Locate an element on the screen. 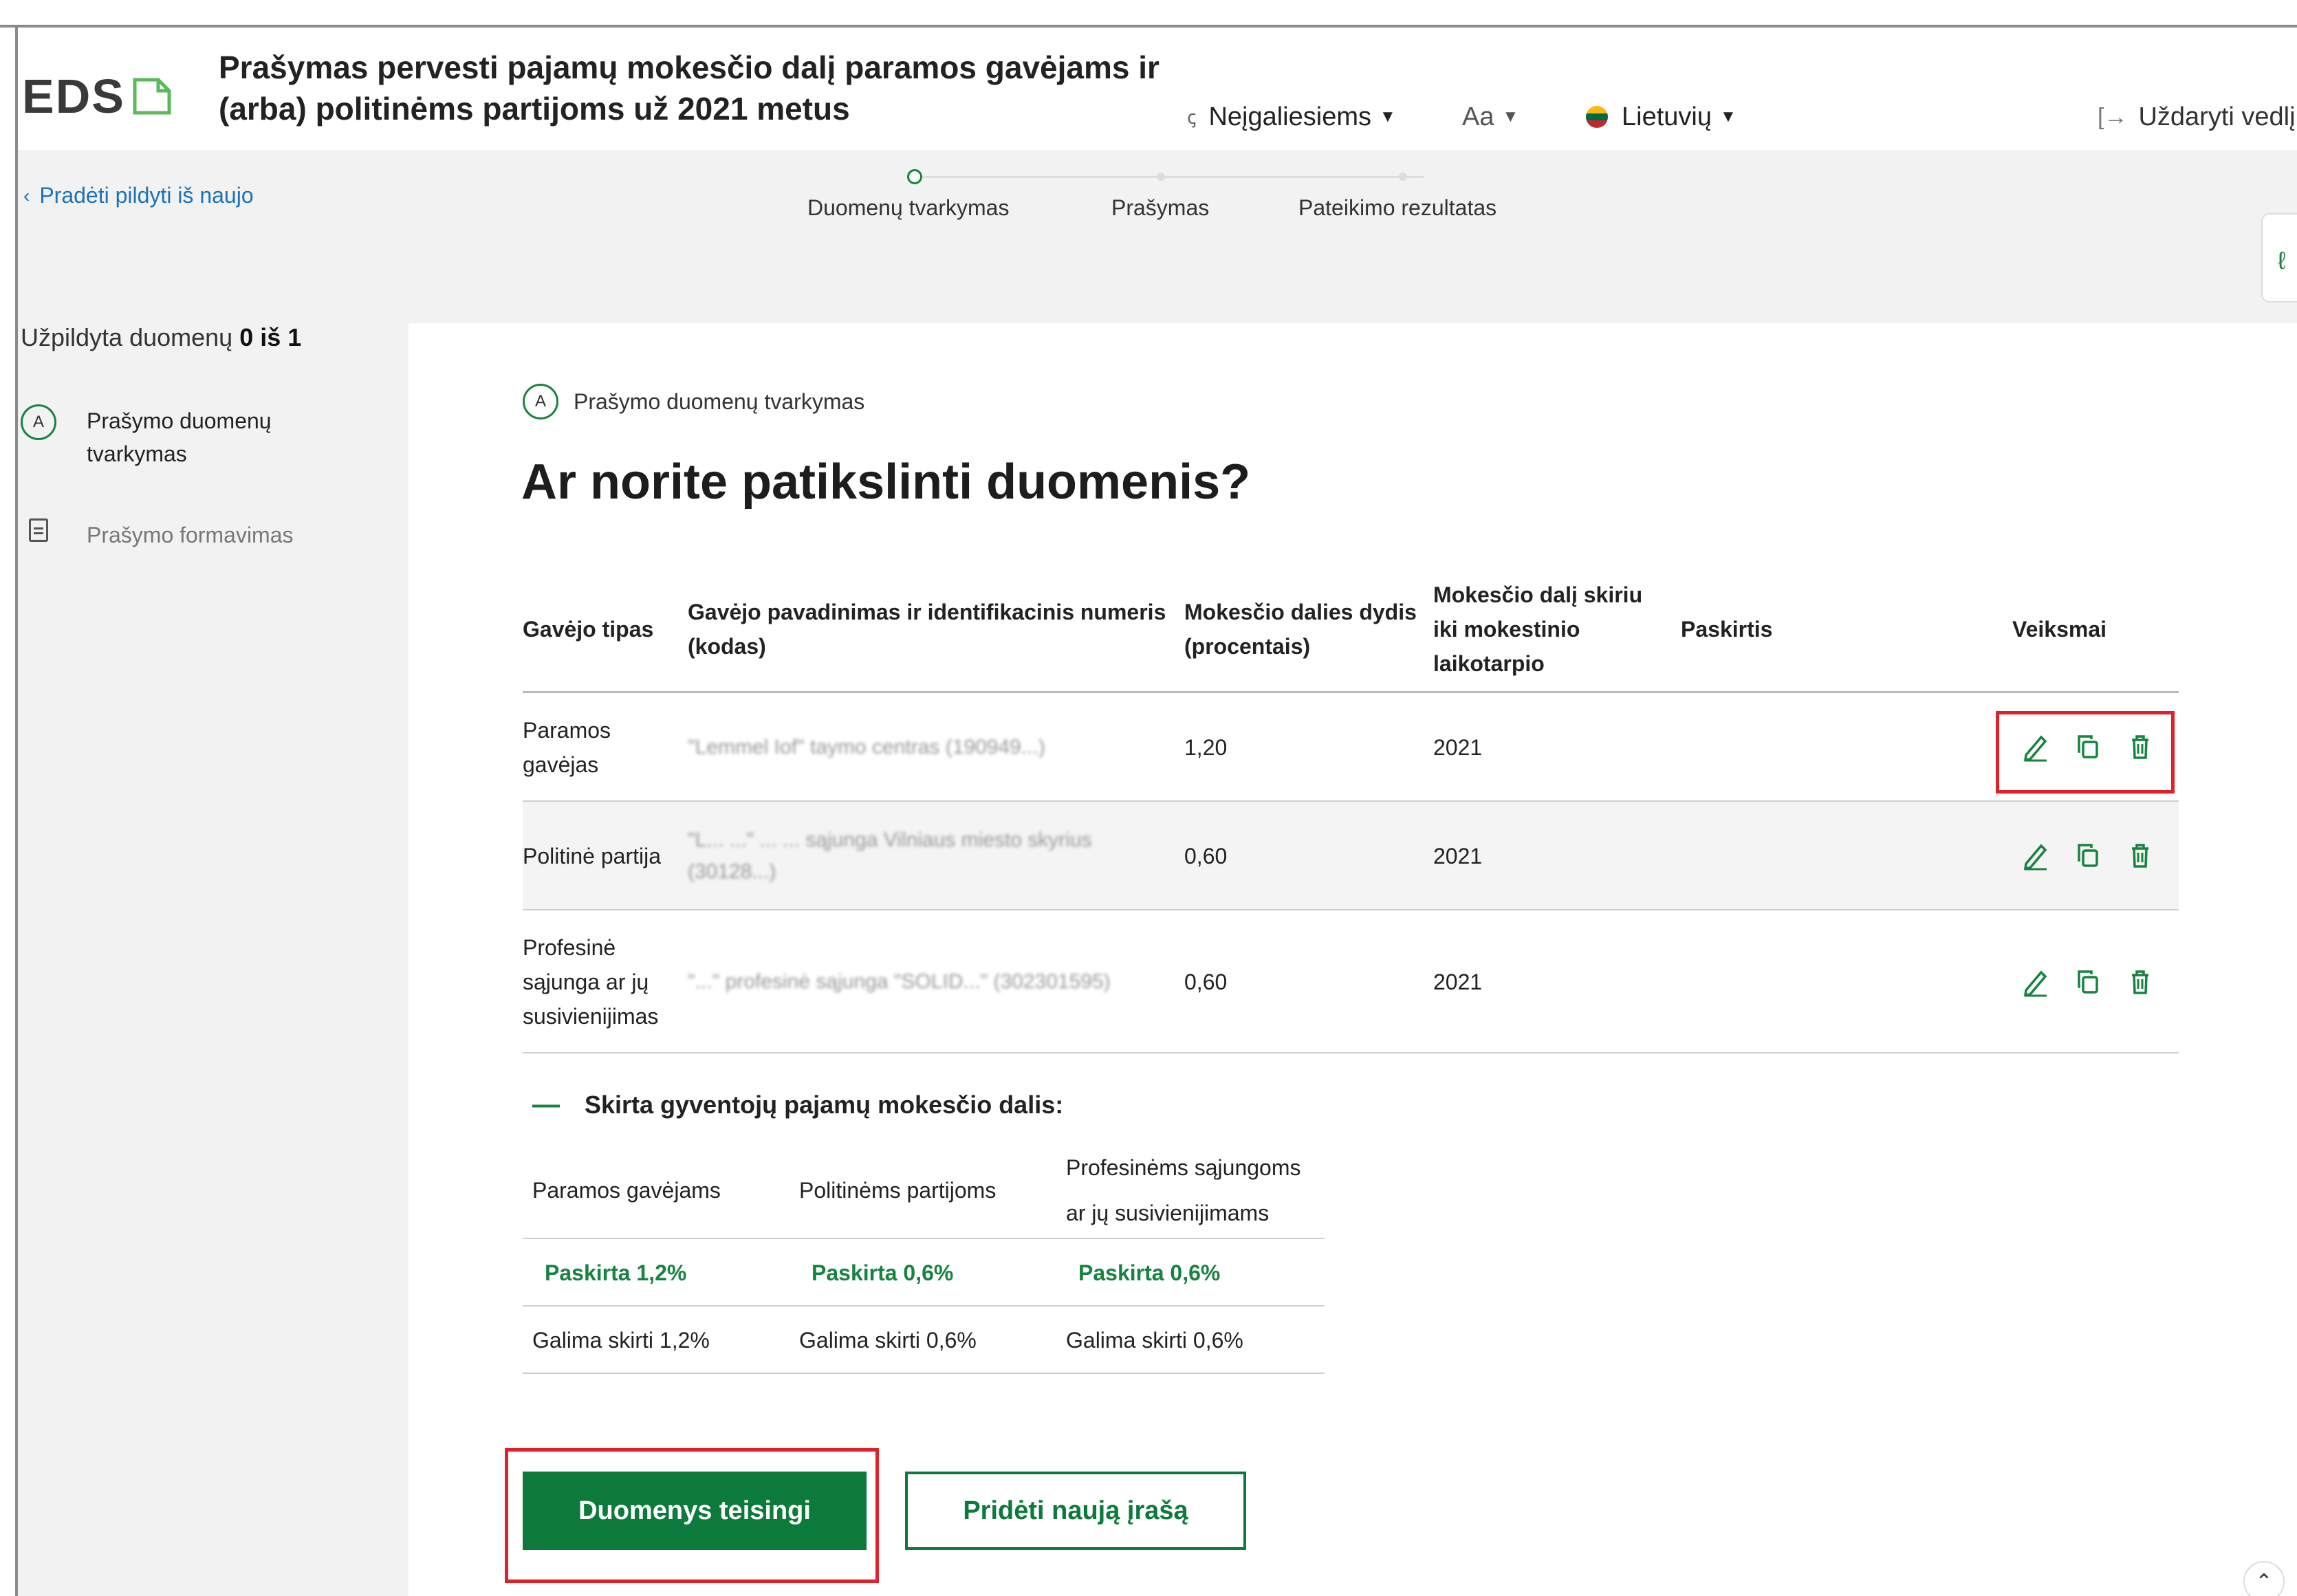  scroll-to-top-button: ⌃ is located at coordinates (2264, 1578).